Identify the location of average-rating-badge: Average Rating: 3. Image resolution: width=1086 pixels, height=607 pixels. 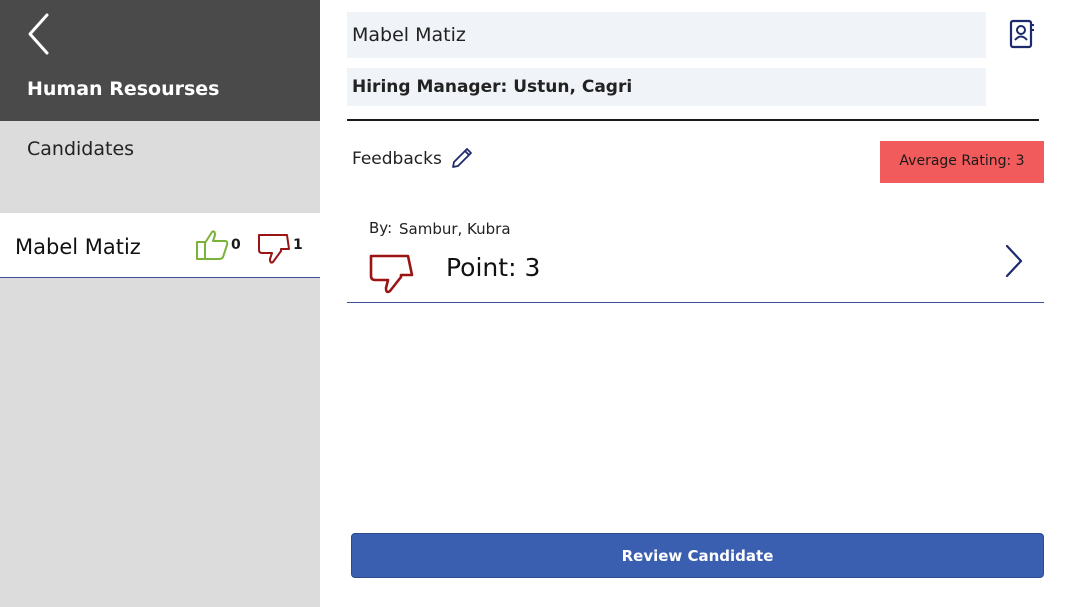
(962, 162).